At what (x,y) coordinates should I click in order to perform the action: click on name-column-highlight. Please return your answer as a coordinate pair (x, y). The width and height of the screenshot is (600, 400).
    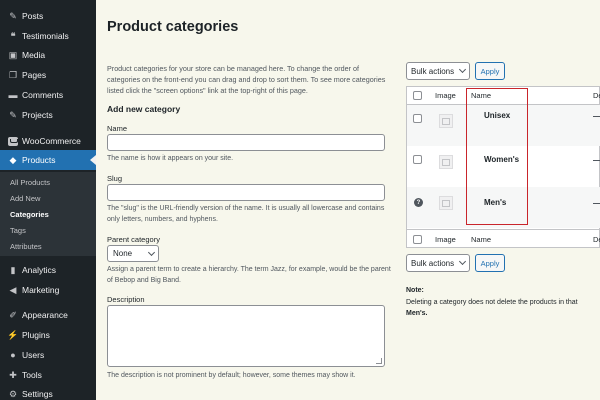
    Looking at the image, I should click on (497, 156).